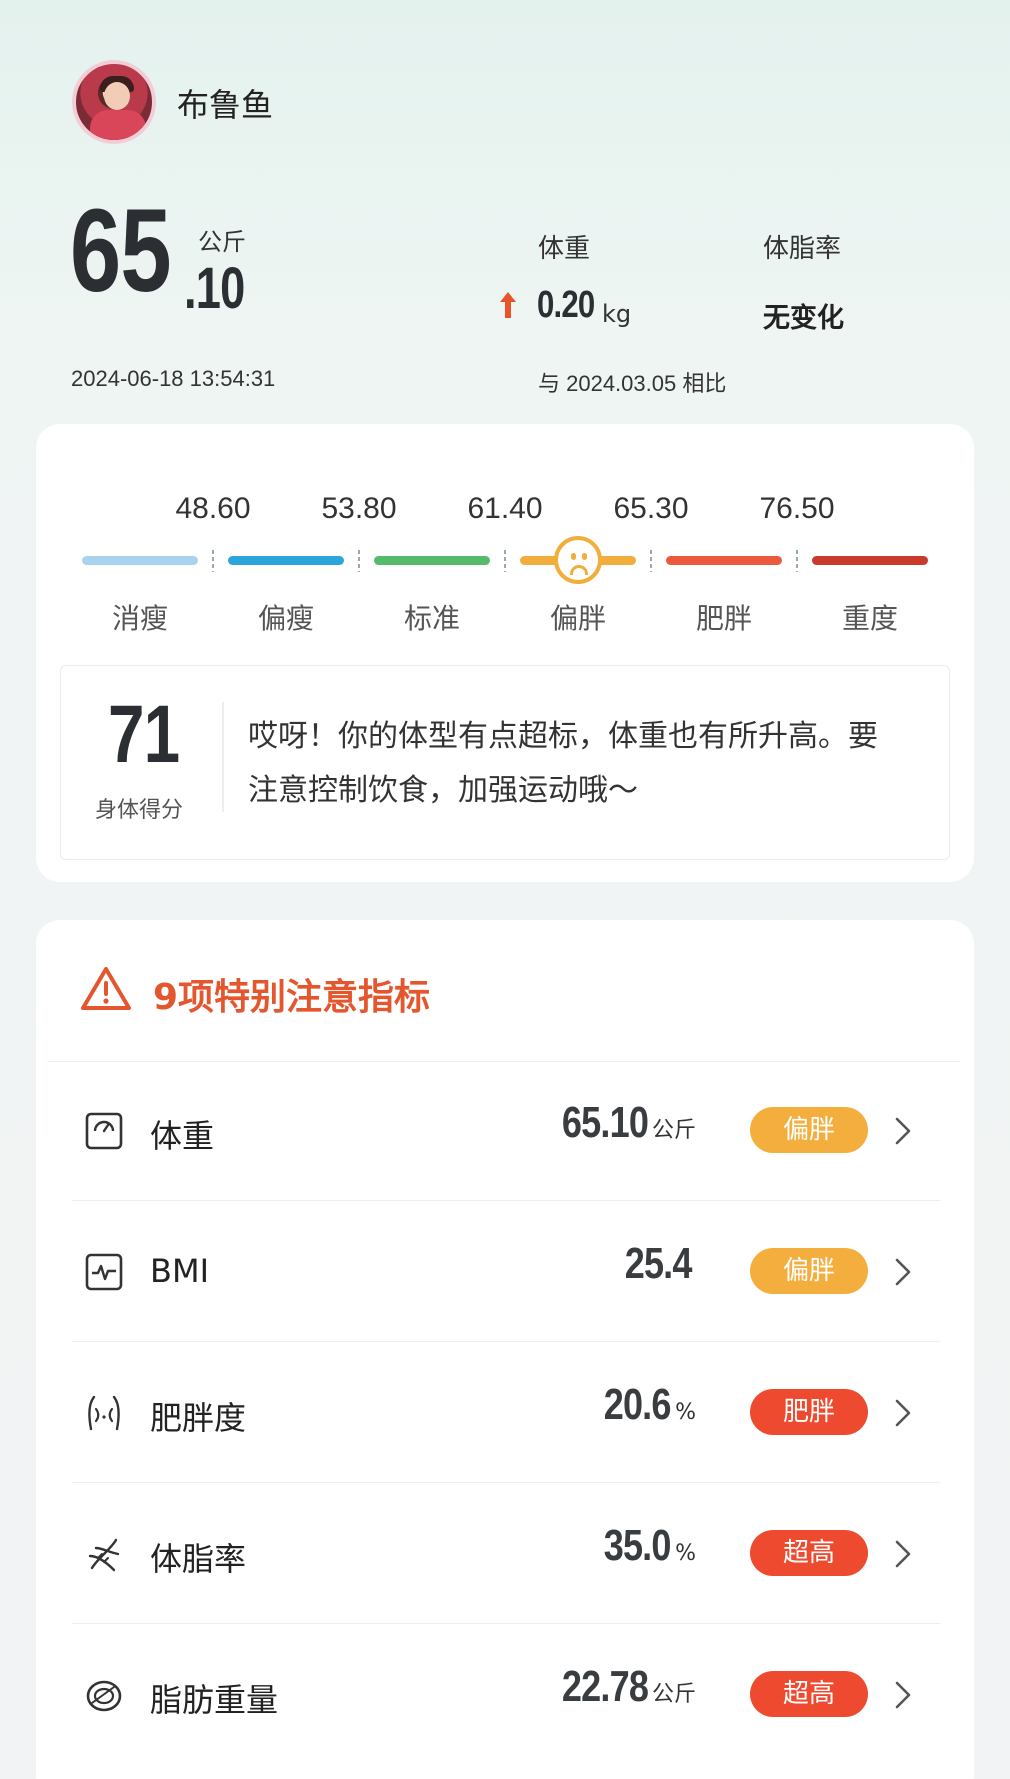 Image resolution: width=1010 pixels, height=1779 pixels. I want to click on weight-integer: 65, so click(121, 251).